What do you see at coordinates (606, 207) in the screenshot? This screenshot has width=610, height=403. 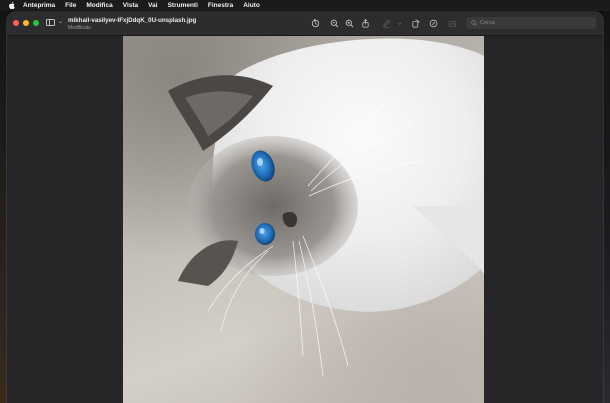 I see `desktop-background-right` at bounding box center [606, 207].